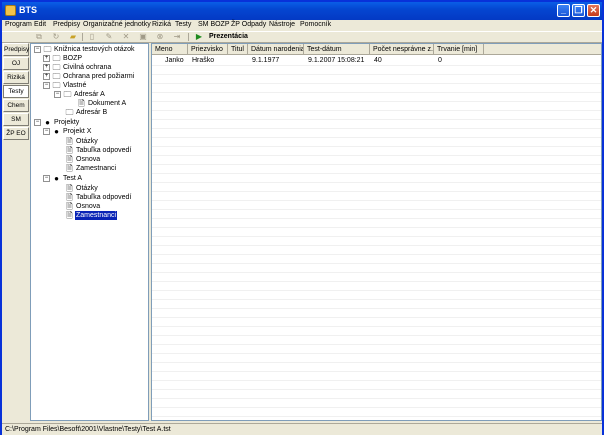 The height and width of the screenshot is (435, 604). I want to click on new-document-icon: ▯, so click(92, 37).